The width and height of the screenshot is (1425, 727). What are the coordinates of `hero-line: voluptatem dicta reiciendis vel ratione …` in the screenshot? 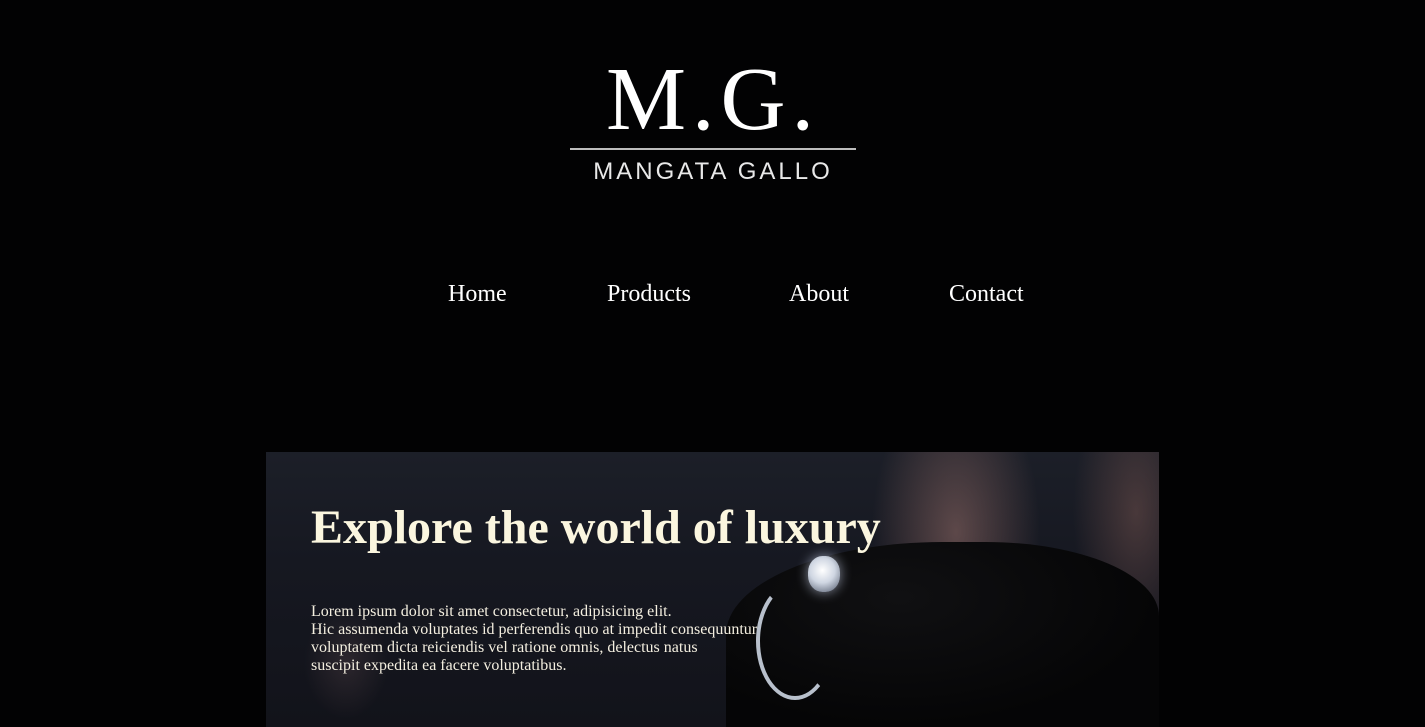 It's located at (504, 647).